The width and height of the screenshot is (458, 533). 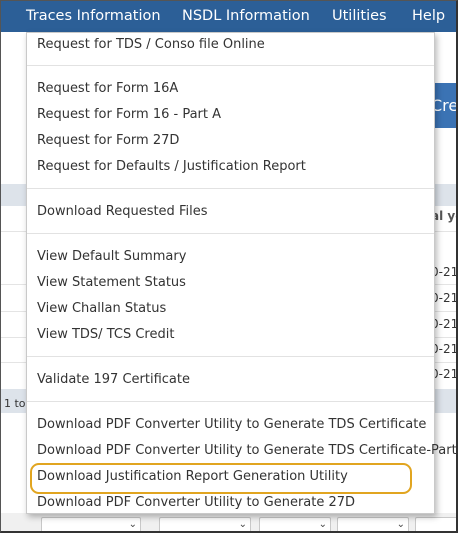 I want to click on filter-select, so click(x=435, y=524).